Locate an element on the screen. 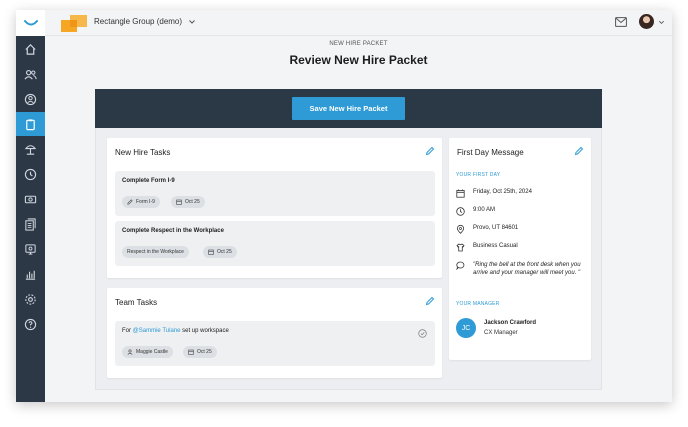  home-icon is located at coordinates (30, 49).